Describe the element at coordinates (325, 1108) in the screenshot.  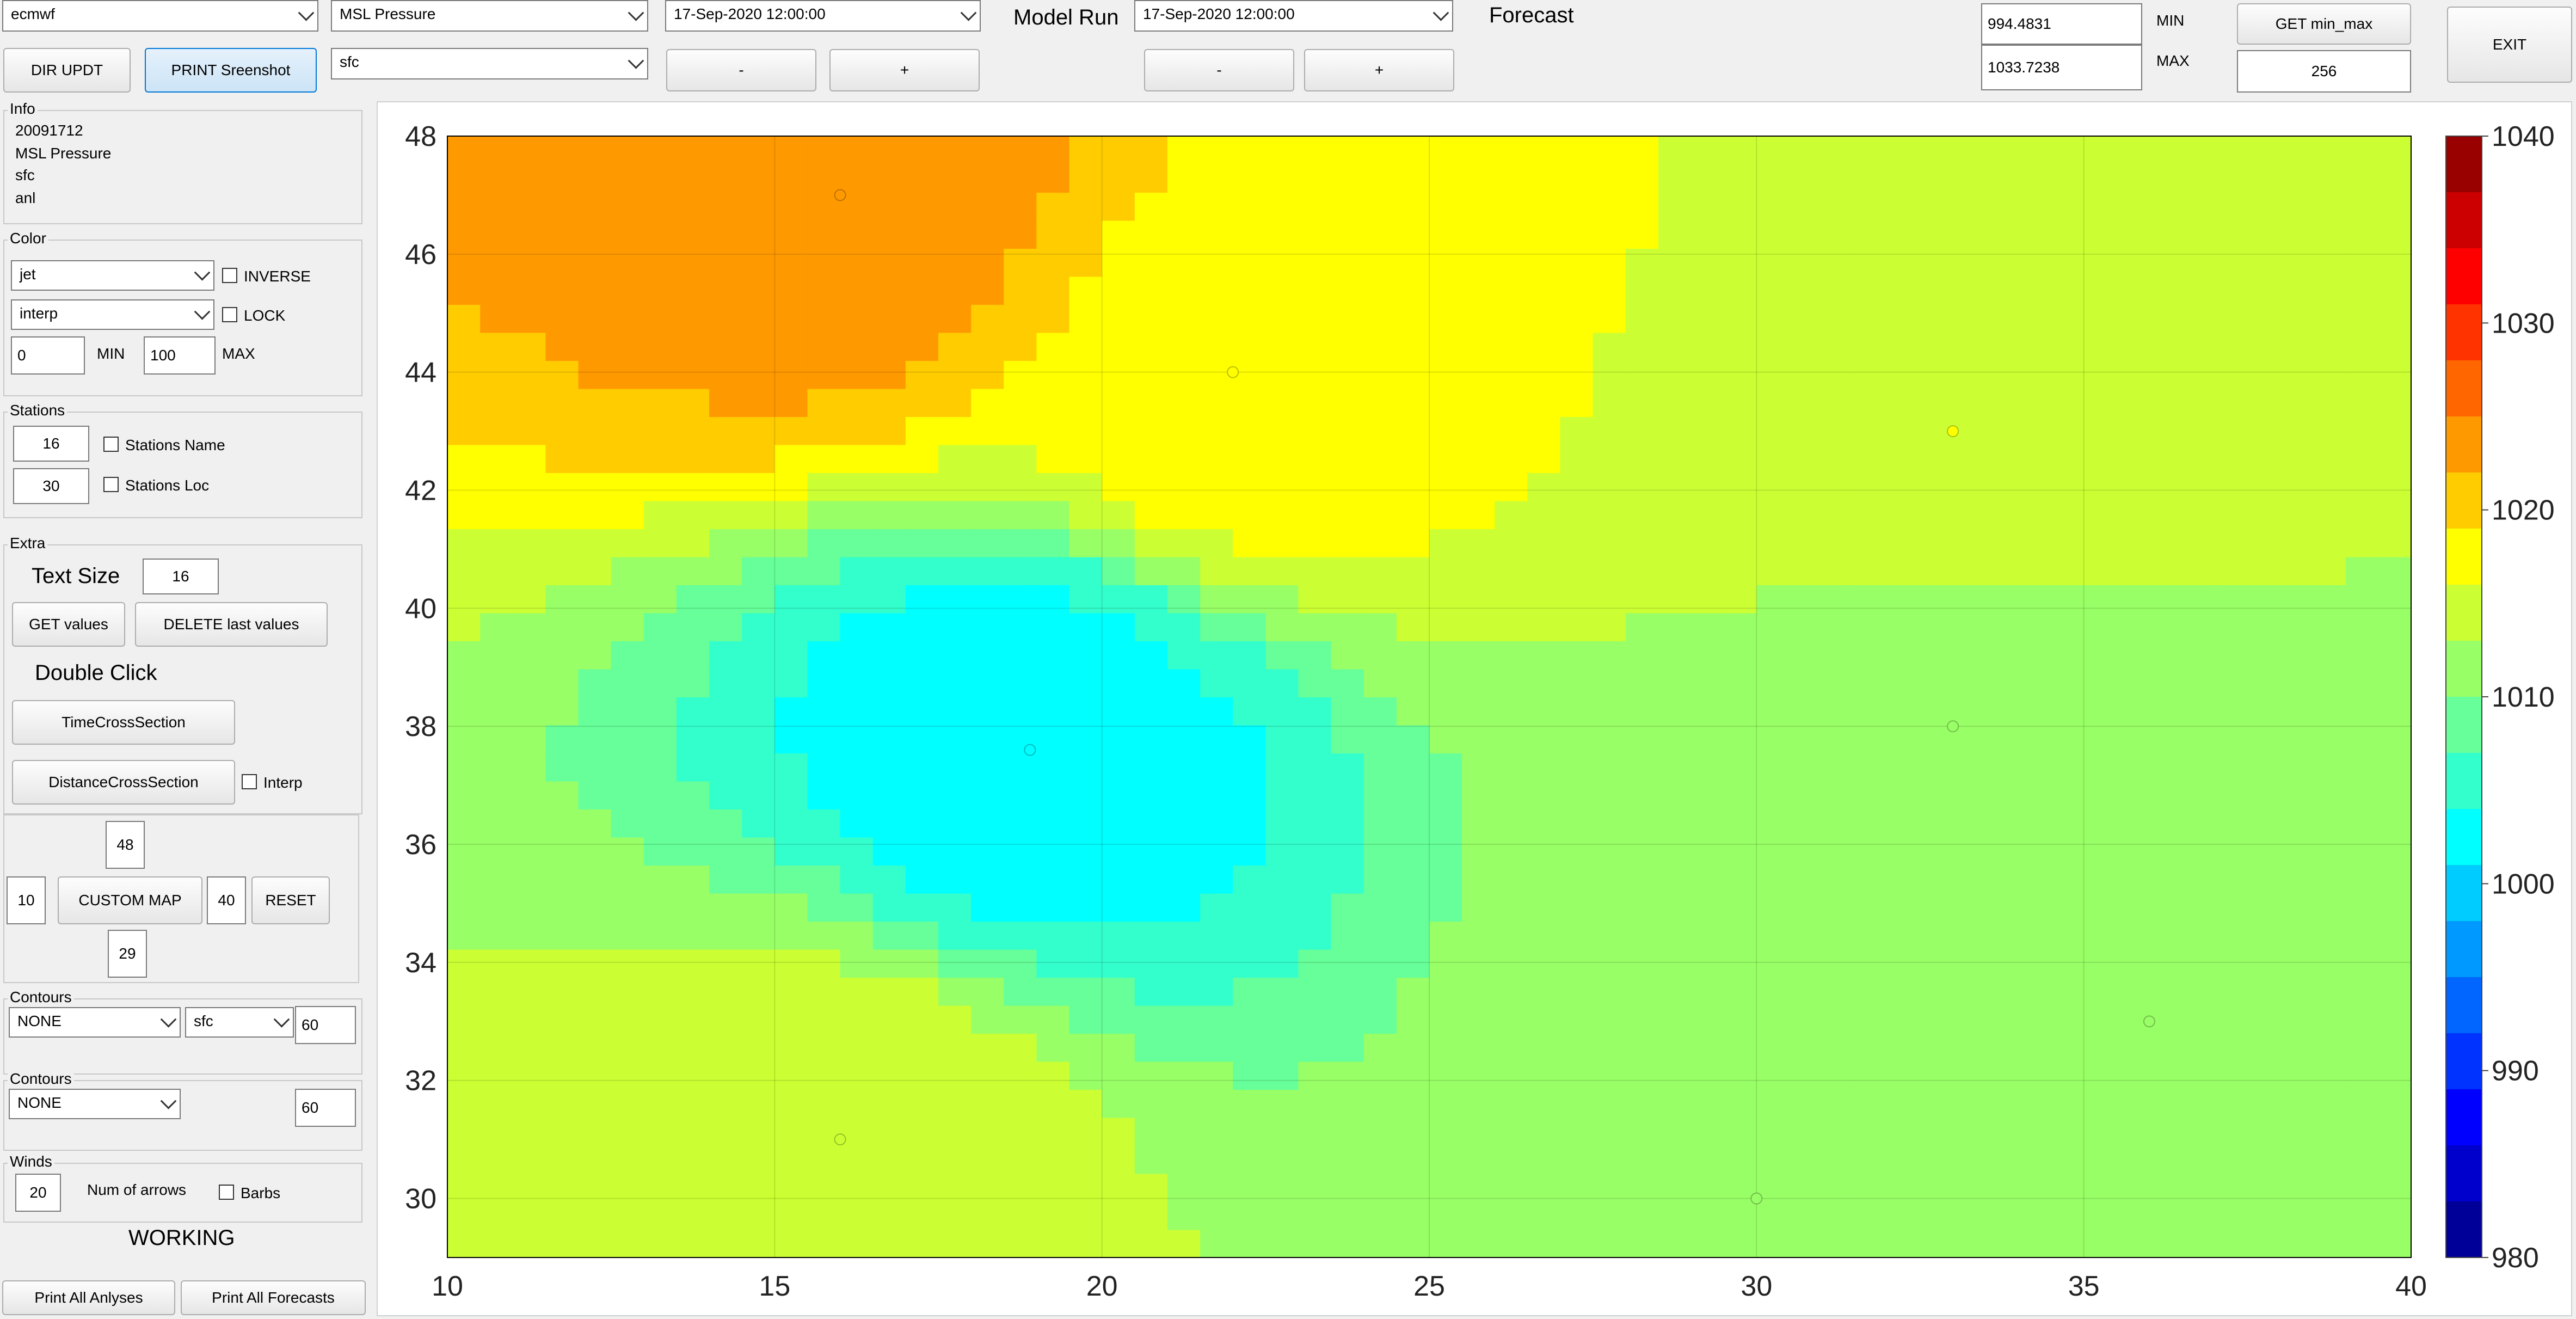
I see `contours2-count-field: 60` at that location.